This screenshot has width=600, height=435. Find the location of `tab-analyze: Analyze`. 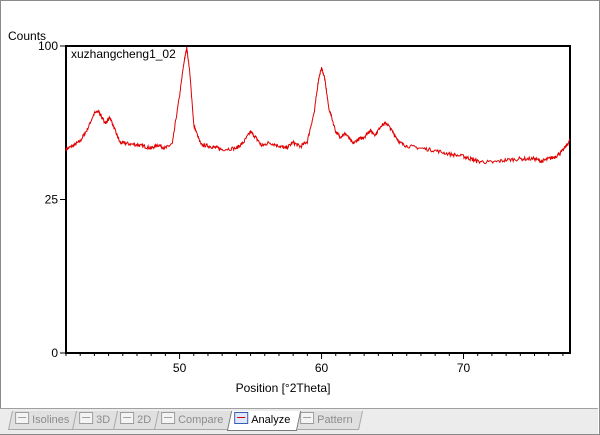

tab-analyze: Analyze is located at coordinates (263, 421).